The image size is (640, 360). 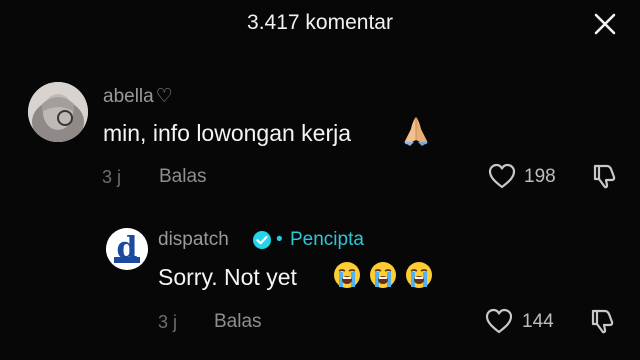 I want to click on user-avatar-photo, so click(x=58, y=112).